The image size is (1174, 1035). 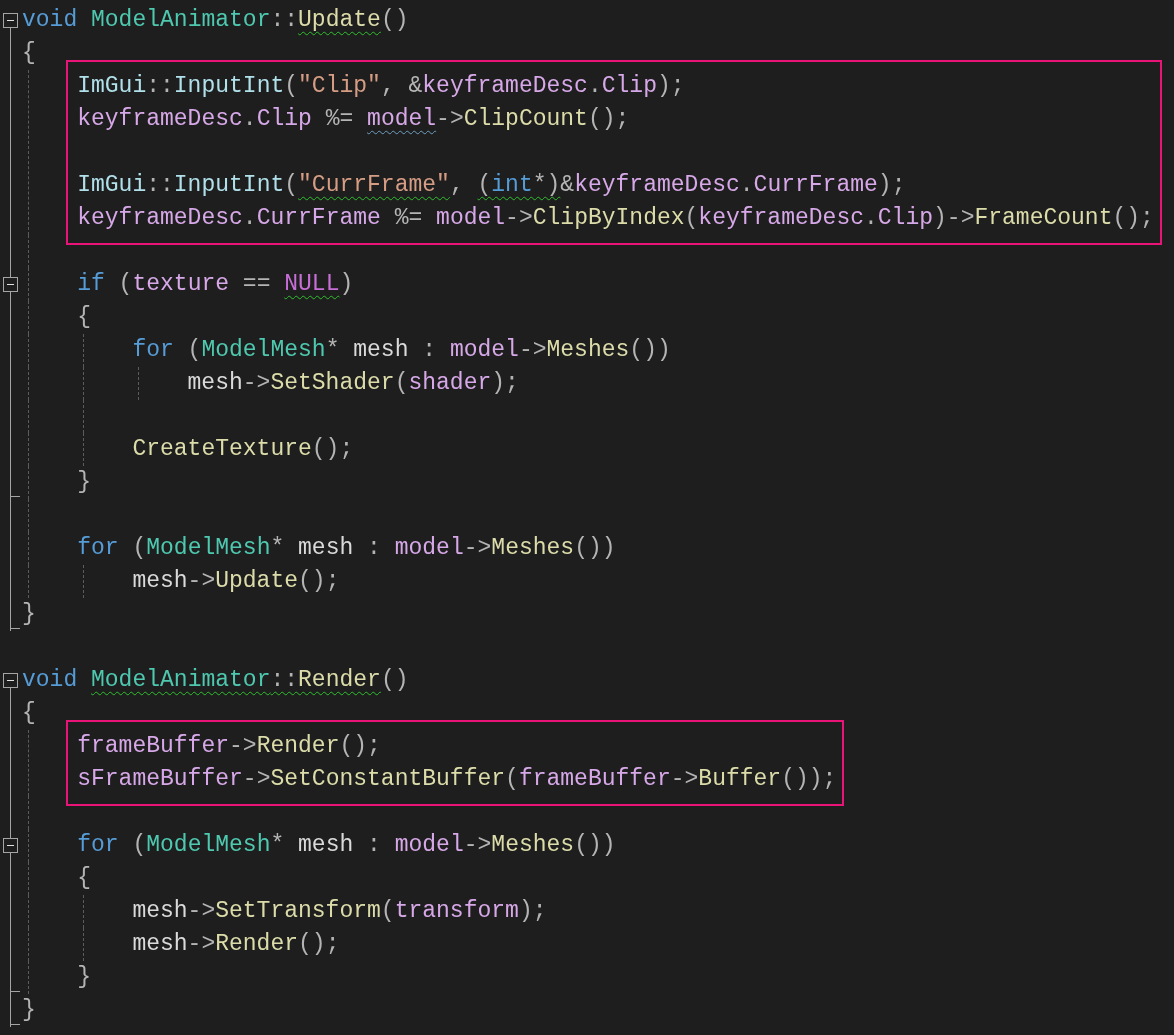 What do you see at coordinates (243, 449) in the screenshot?
I see `code-line: CreateTexture();` at bounding box center [243, 449].